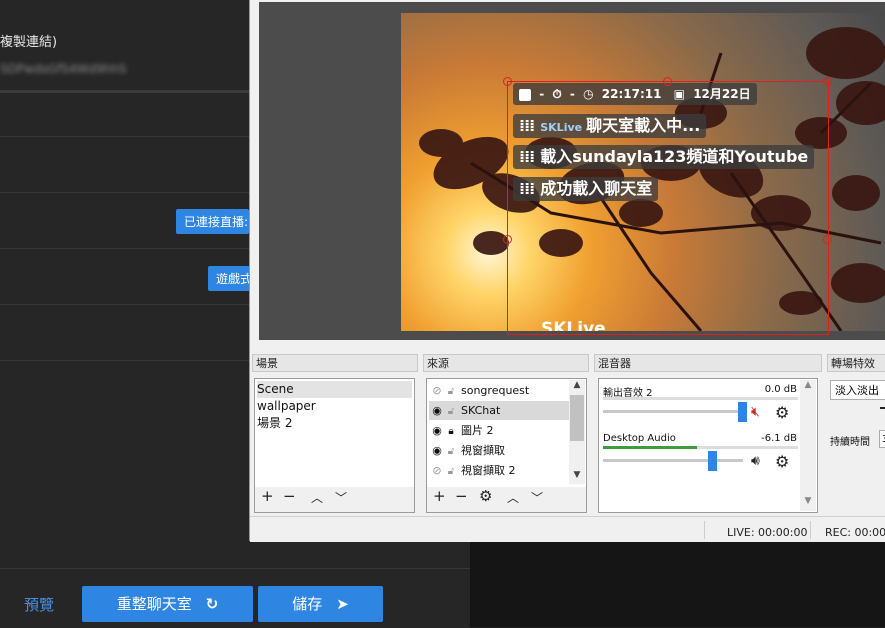 The image size is (885, 628). I want to click on source-item: ◉ 🔒︎ 圖片 2, so click(499, 430).